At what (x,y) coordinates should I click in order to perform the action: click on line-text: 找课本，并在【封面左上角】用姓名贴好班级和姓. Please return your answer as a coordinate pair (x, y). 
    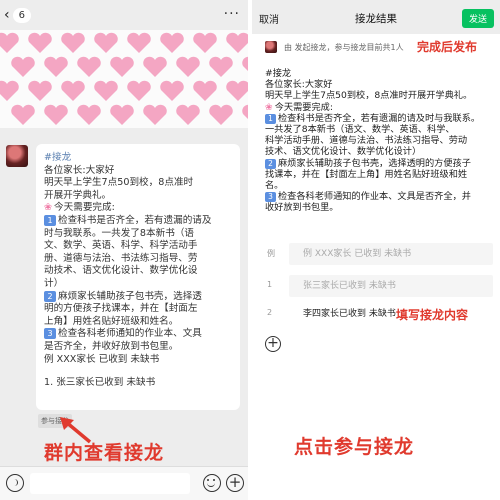
    Looking at the image, I should click on (366, 174).